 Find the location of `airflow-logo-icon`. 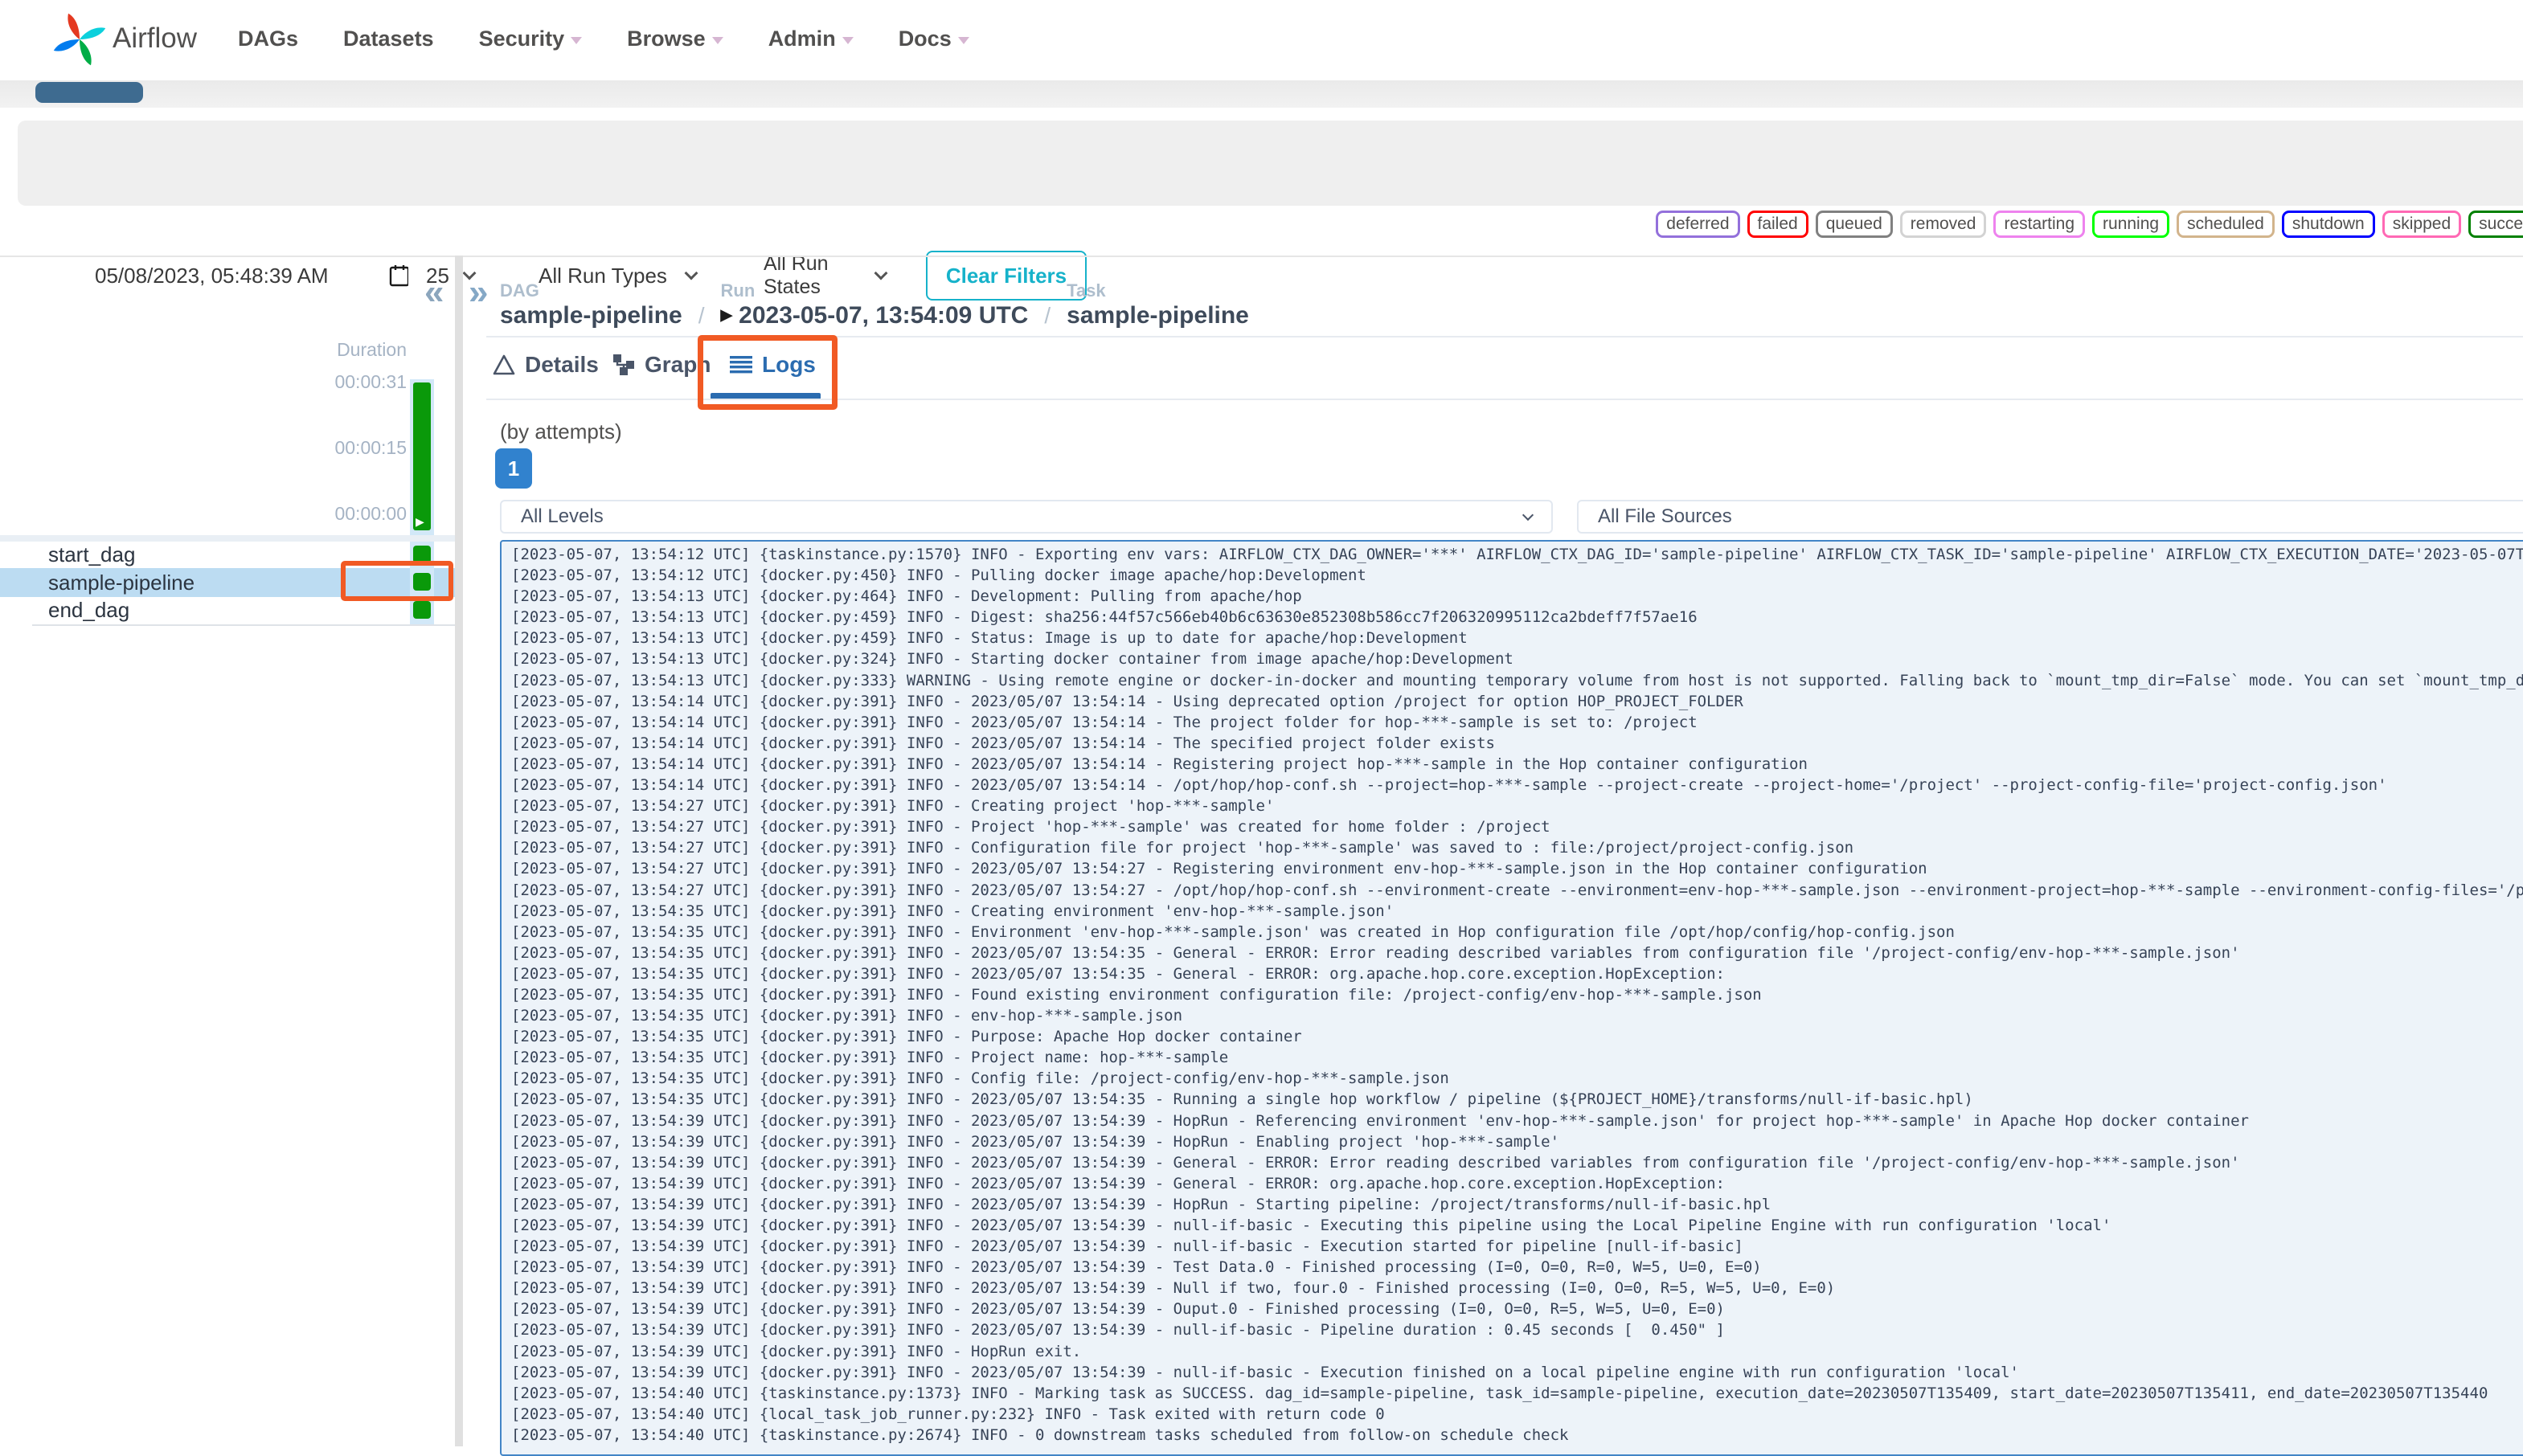

airflow-logo-icon is located at coordinates (79, 39).